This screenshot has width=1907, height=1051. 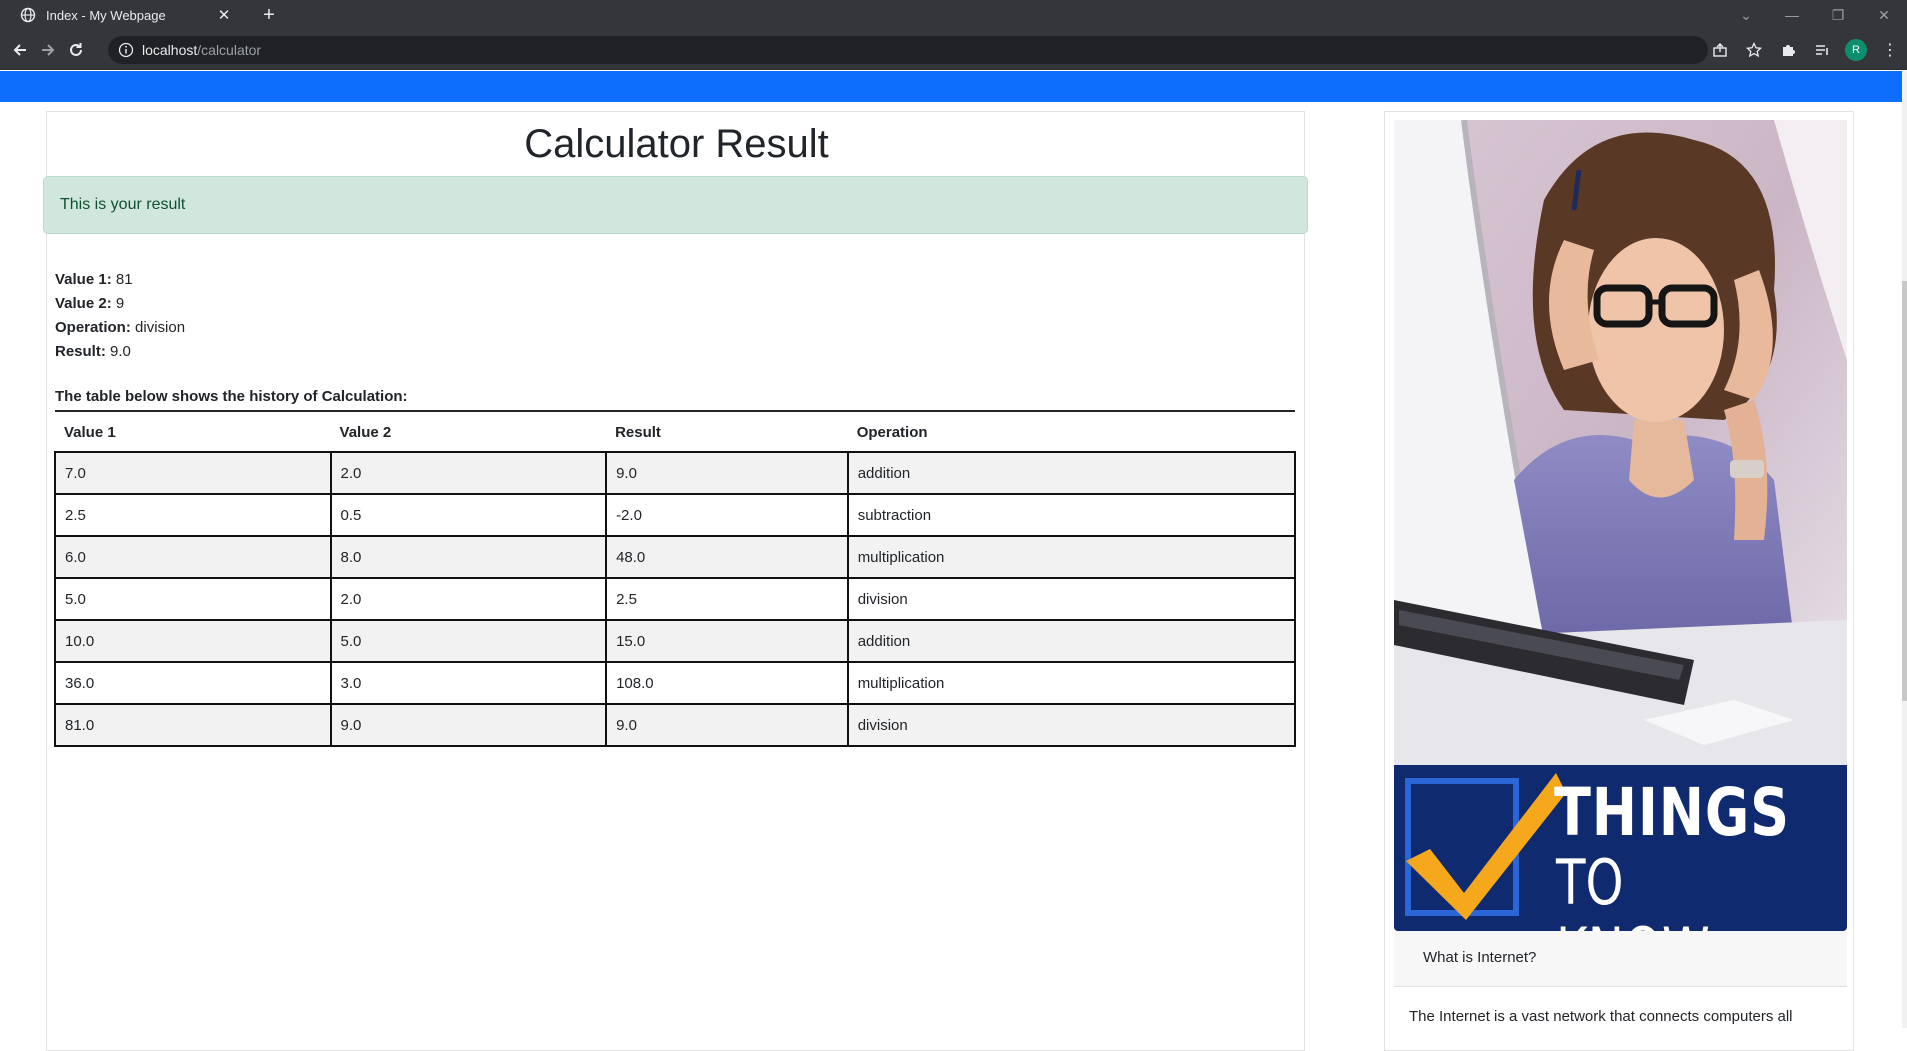 I want to click on header-result: Result, so click(x=638, y=432).